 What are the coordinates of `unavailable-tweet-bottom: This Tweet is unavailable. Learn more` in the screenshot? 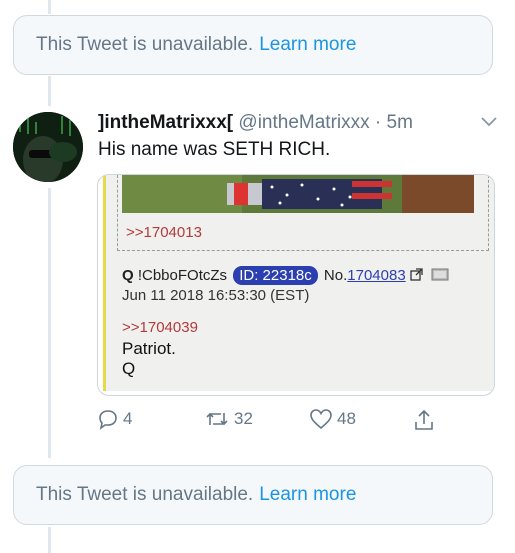 It's located at (253, 495).